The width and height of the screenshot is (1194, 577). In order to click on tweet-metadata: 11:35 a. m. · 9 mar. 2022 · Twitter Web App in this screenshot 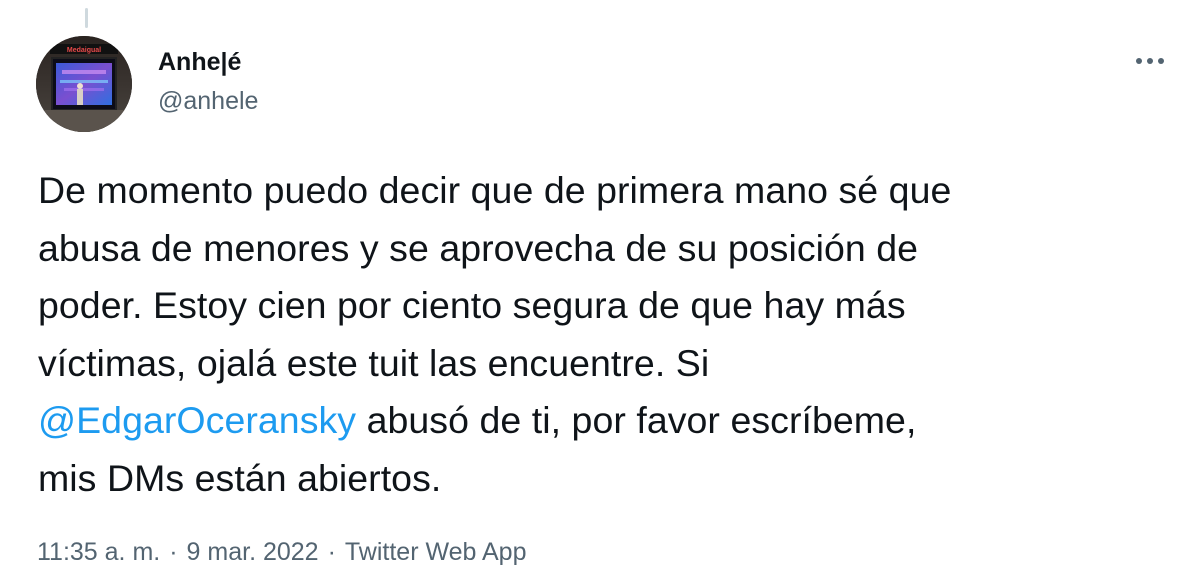, I will do `click(281, 552)`.